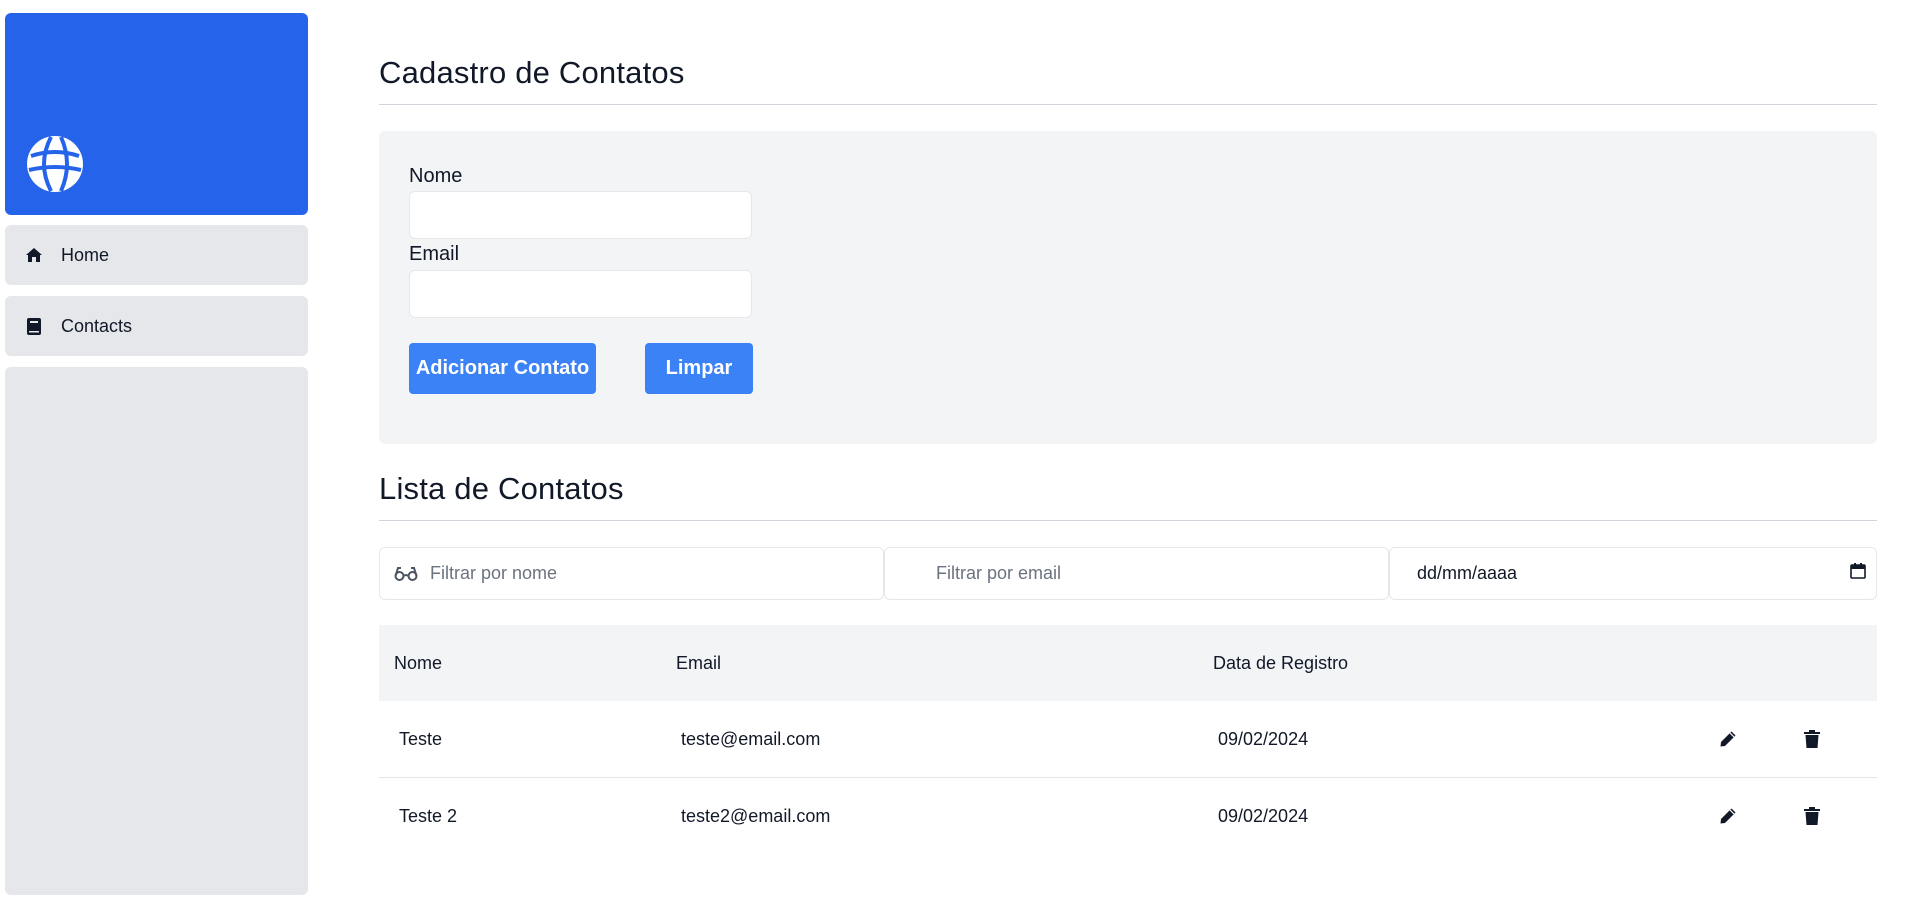 This screenshot has height=897, width=1907. I want to click on sidebar-item-contacts: Contacts, so click(156, 326).